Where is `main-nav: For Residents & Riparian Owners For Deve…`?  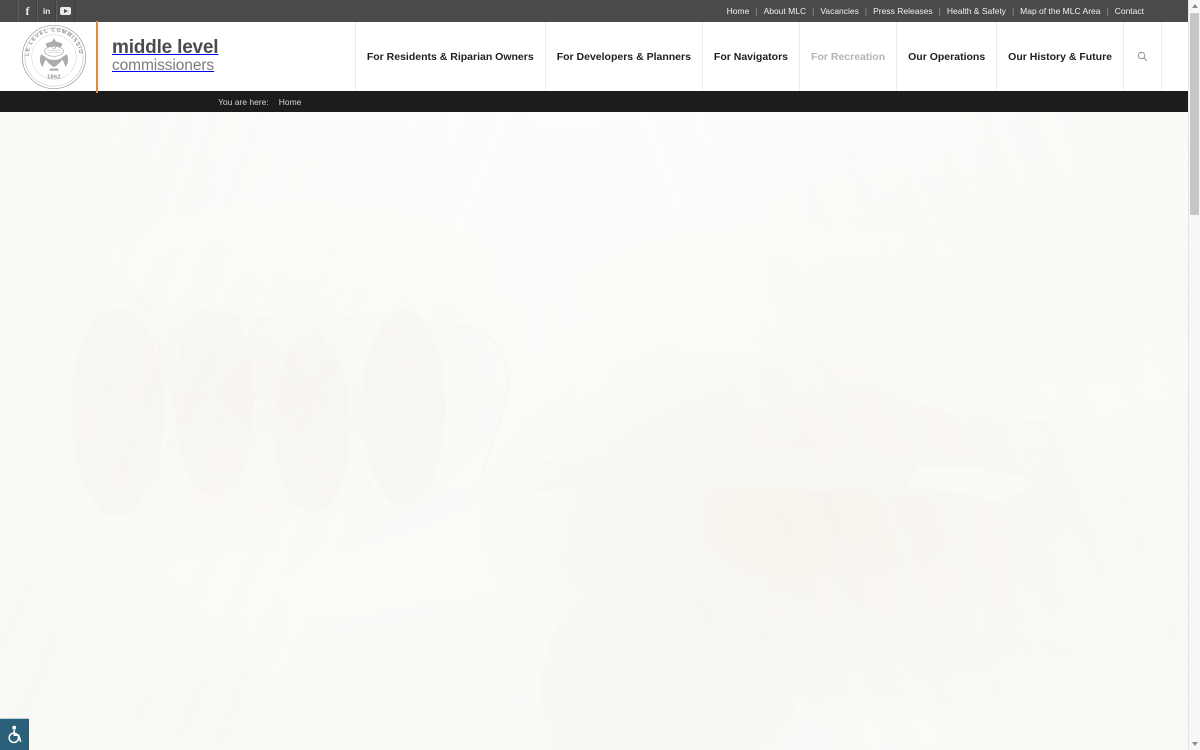
main-nav: For Residents & Riparian Owners For Deve… is located at coordinates (771, 56).